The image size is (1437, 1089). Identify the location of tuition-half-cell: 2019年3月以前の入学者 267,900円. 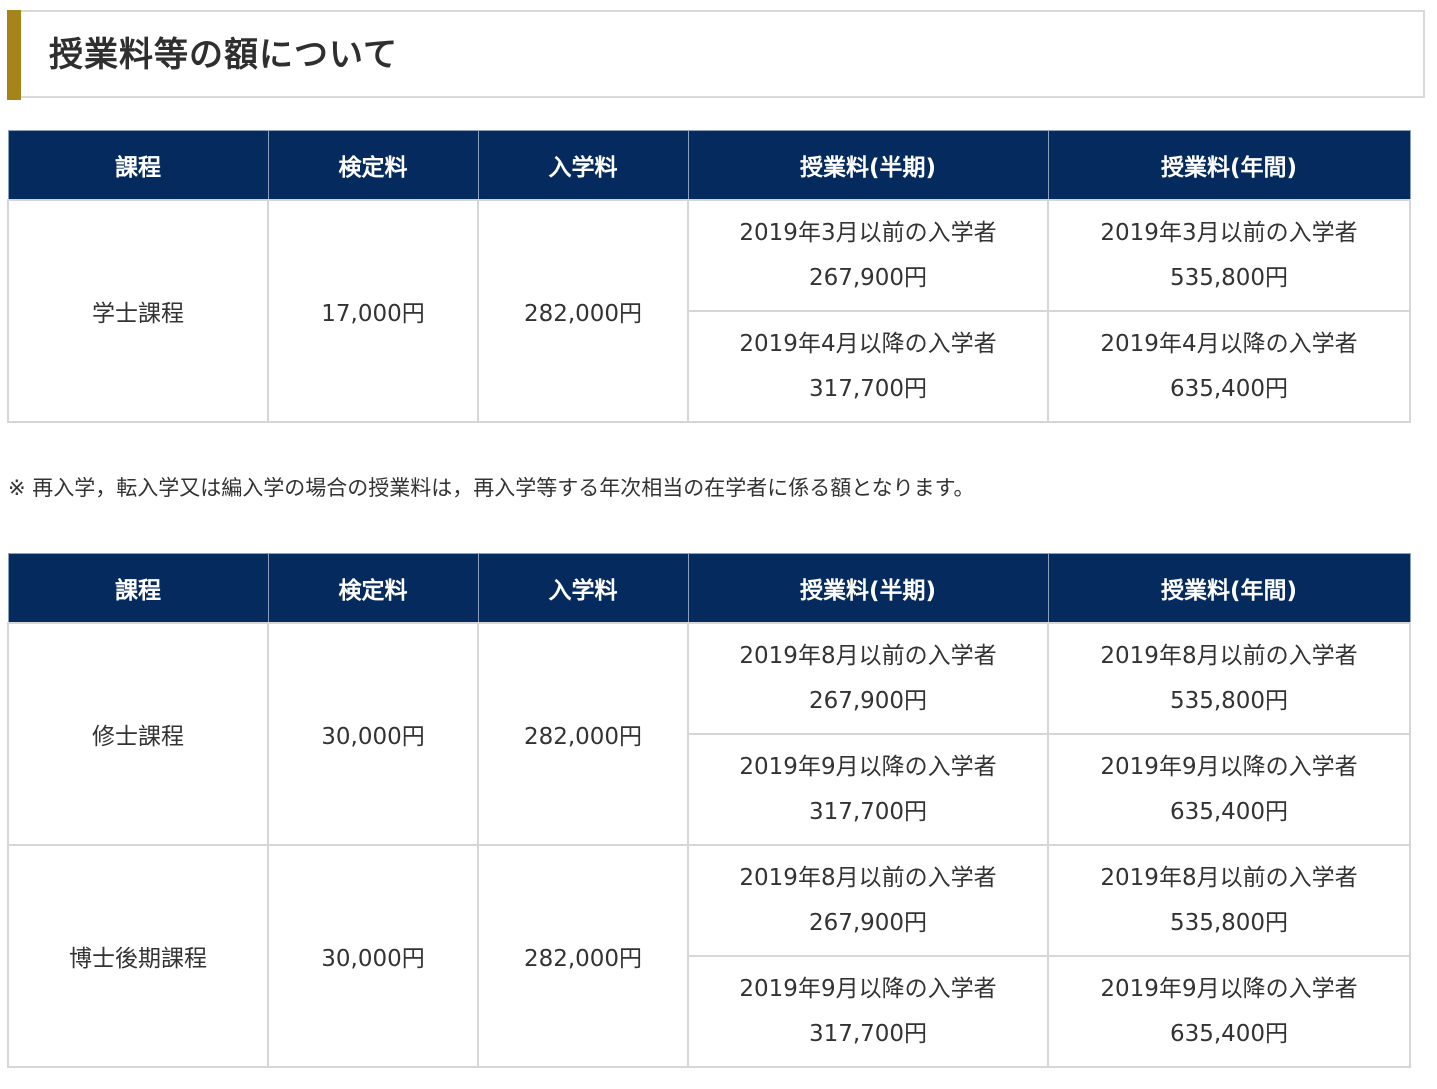
(868, 255).